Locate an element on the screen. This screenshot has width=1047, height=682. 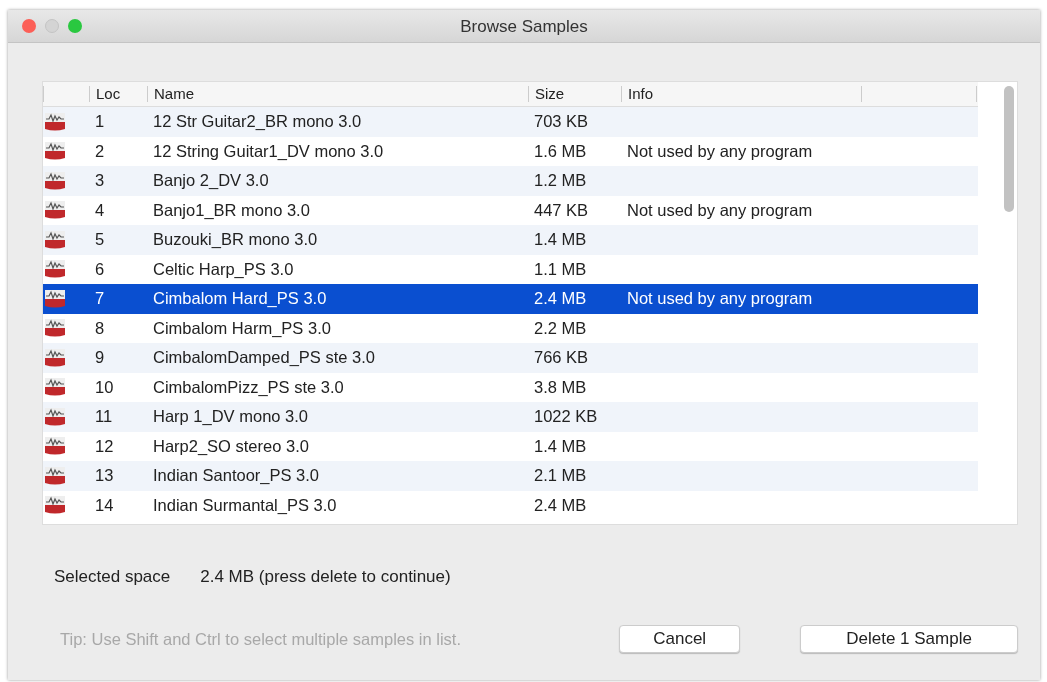
table-cell-text: Banjo 2_DV 3.0 is located at coordinates (211, 181).